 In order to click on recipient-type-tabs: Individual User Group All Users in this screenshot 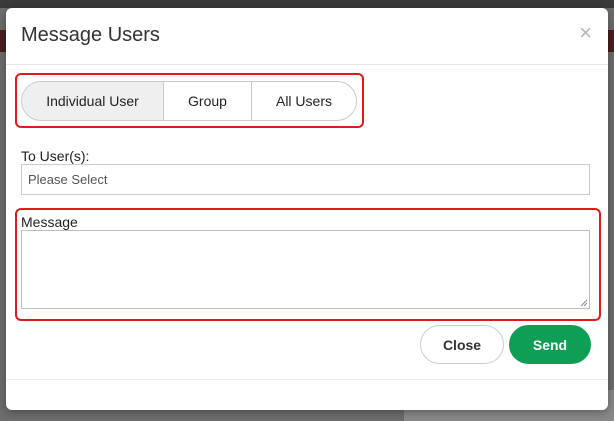, I will do `click(189, 101)`.